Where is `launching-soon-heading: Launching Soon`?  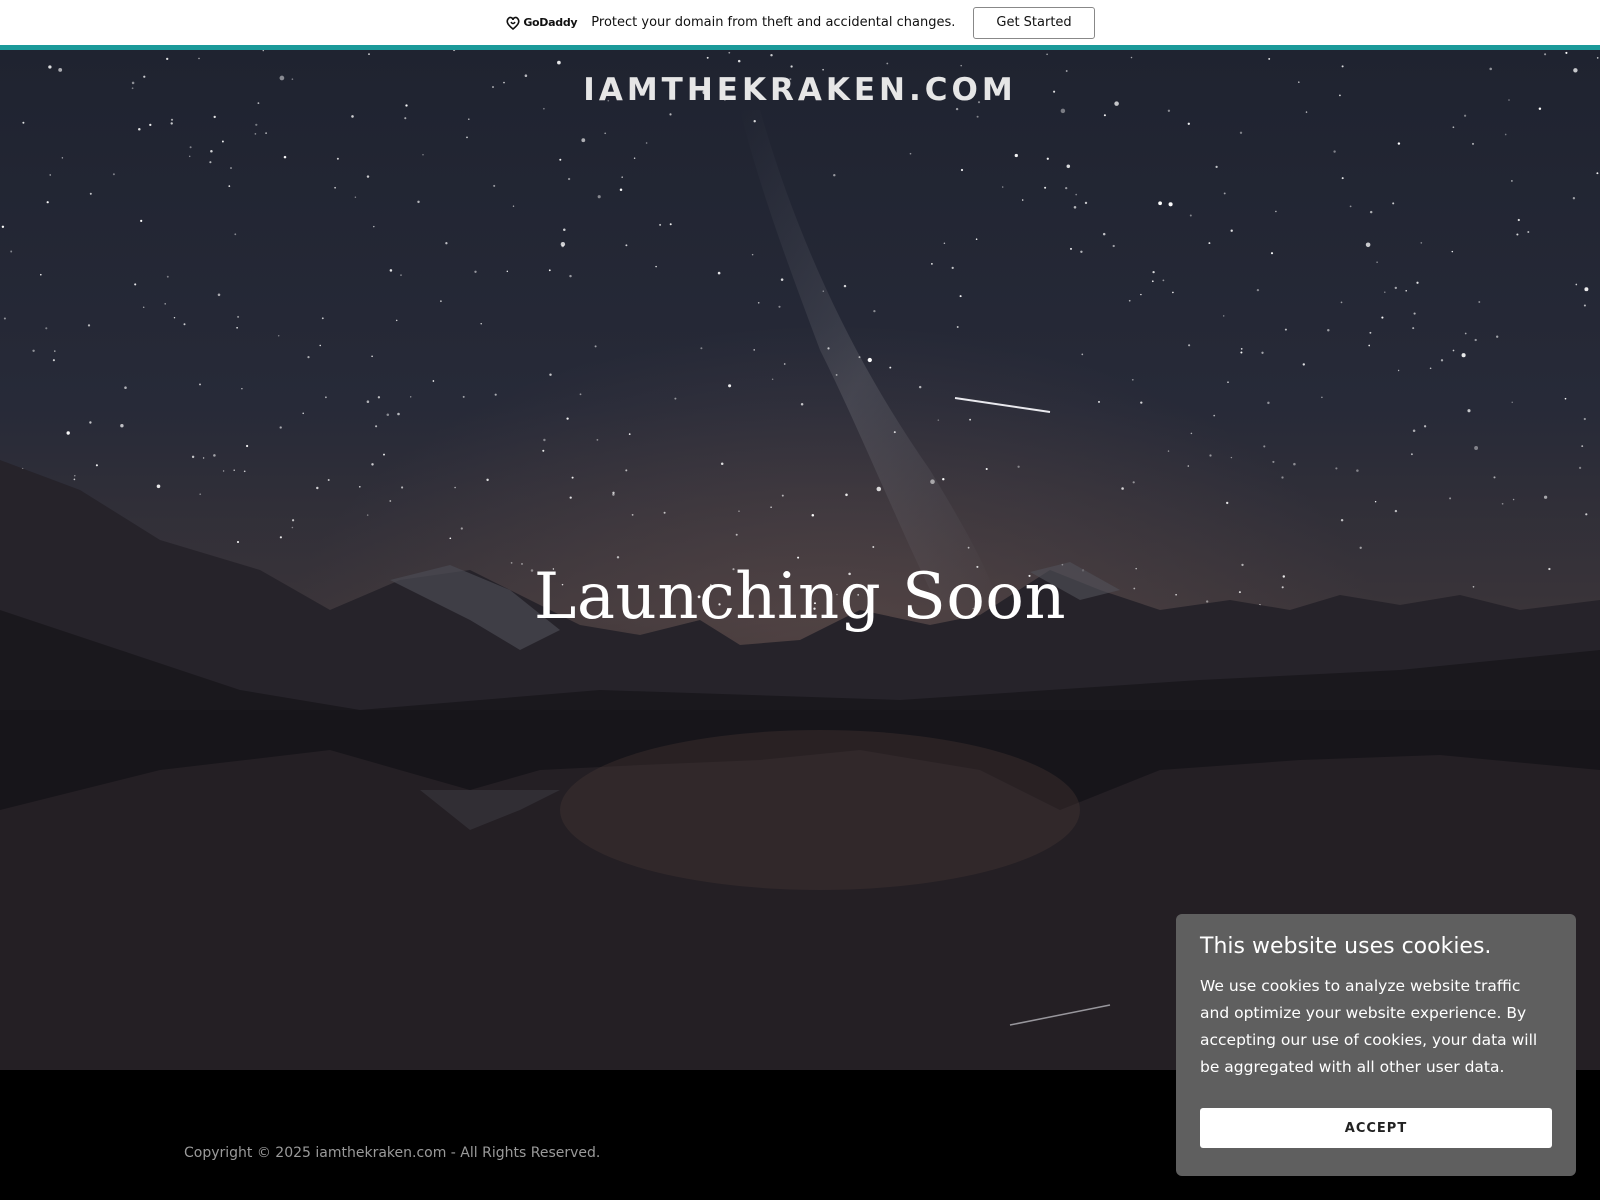 launching-soon-heading: Launching Soon is located at coordinates (800, 597).